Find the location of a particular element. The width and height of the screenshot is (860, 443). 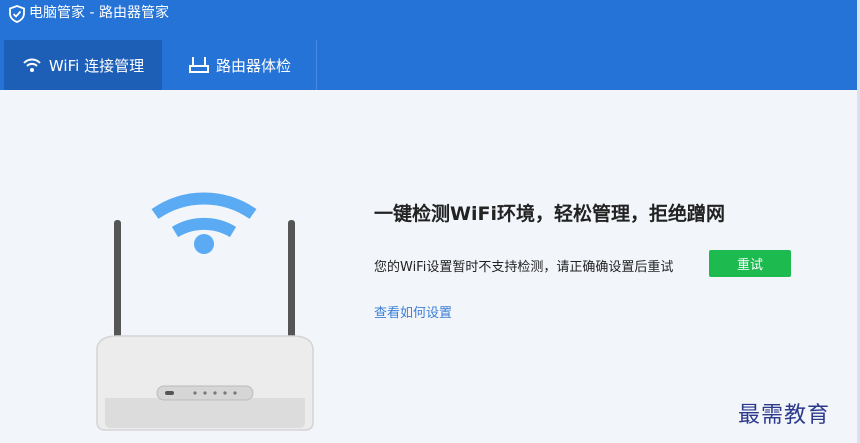

headline: 一键检测WiFi环境，轻松管理，拒绝蹭网 is located at coordinates (549, 214).